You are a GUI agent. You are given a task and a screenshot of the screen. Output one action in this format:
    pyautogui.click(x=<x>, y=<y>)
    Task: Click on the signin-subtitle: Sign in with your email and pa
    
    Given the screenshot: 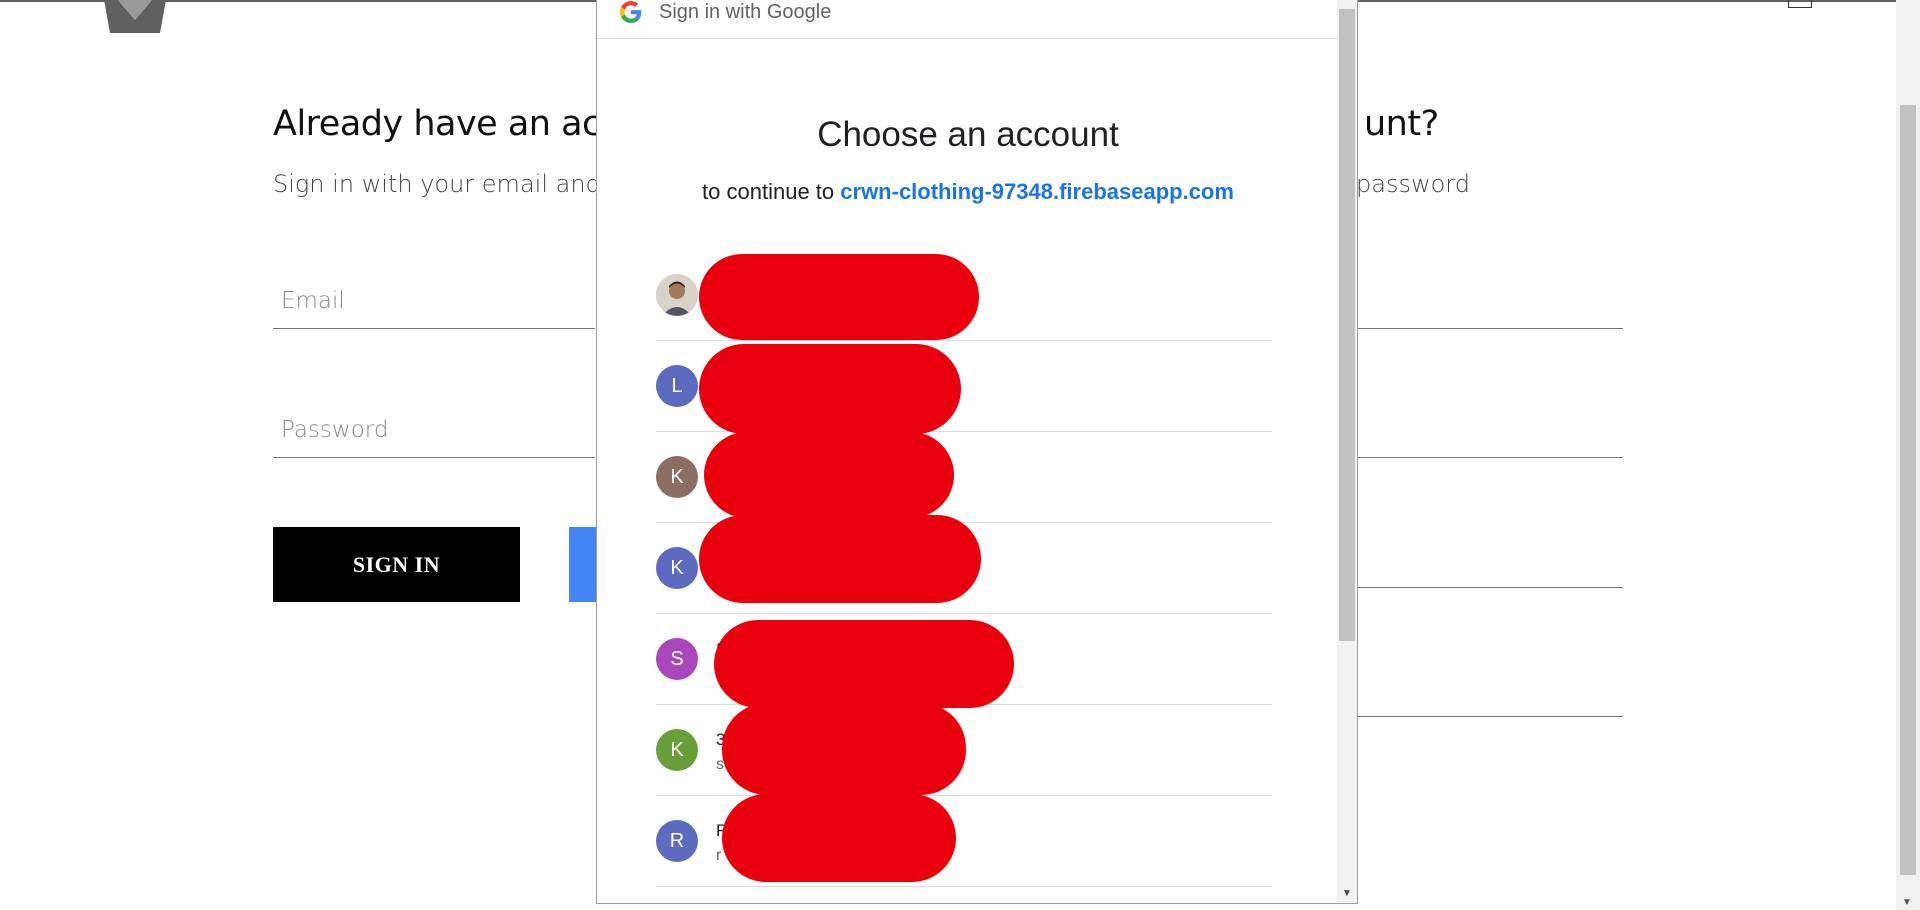 What is the action you would take?
    pyautogui.click(x=456, y=184)
    